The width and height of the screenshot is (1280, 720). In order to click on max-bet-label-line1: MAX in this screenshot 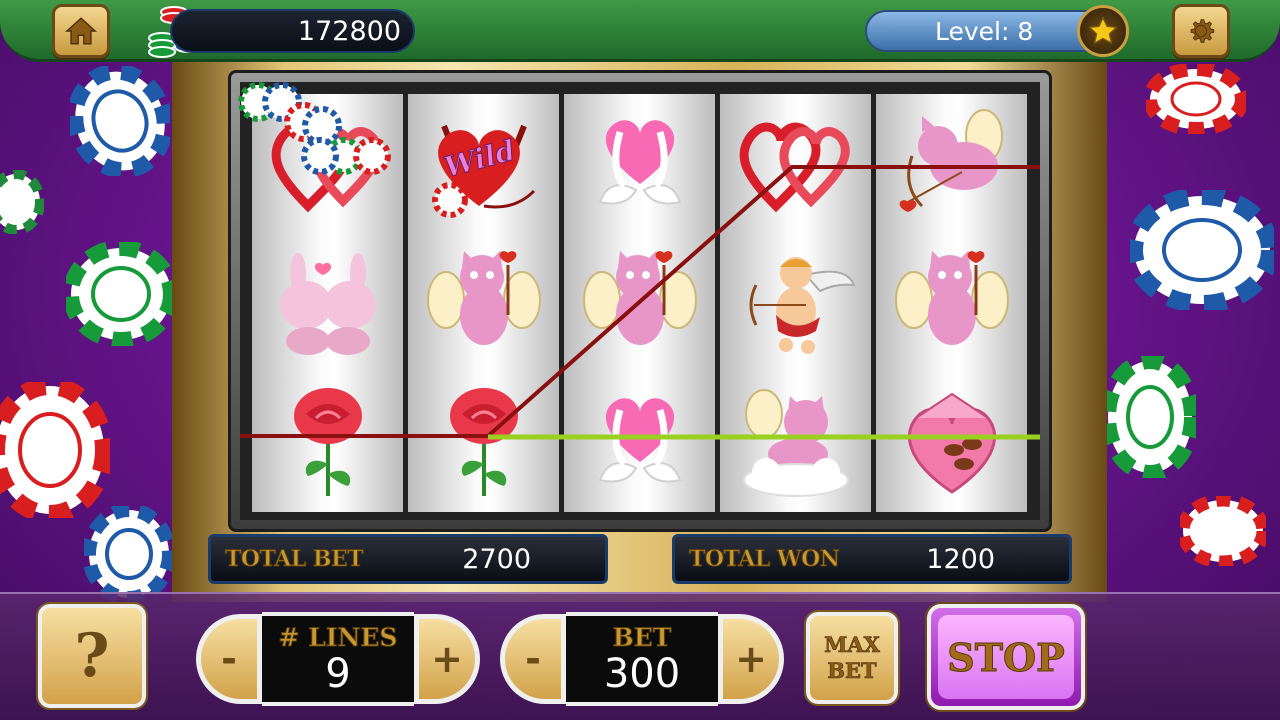, I will do `click(852, 645)`.